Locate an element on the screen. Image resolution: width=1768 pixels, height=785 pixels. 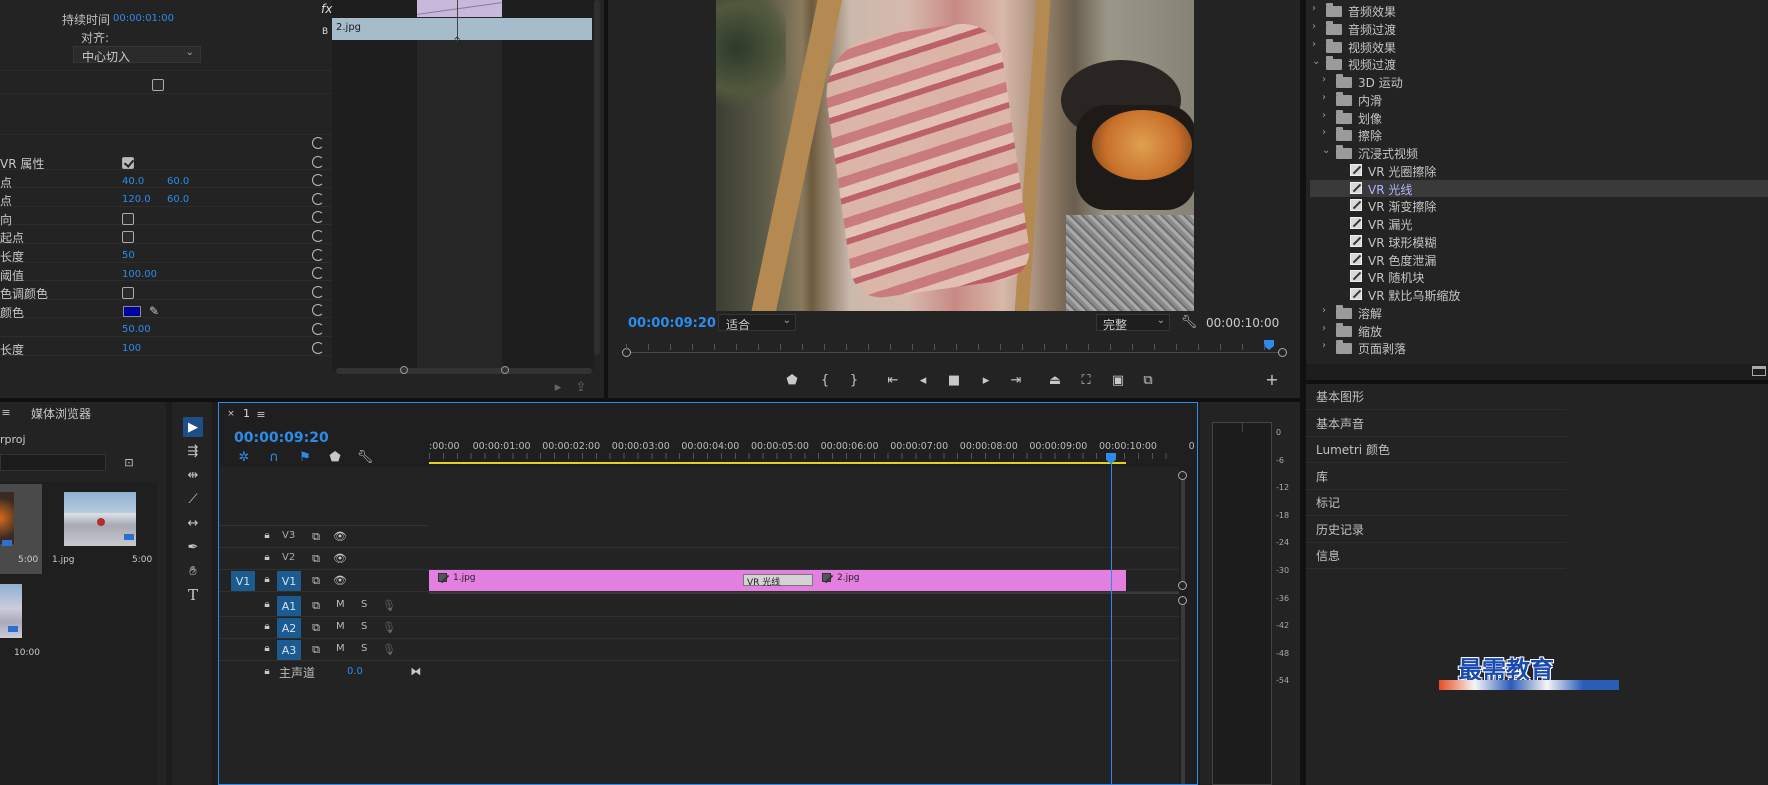
effect-item: VR 色度泄漏 is located at coordinates (1539, 259).